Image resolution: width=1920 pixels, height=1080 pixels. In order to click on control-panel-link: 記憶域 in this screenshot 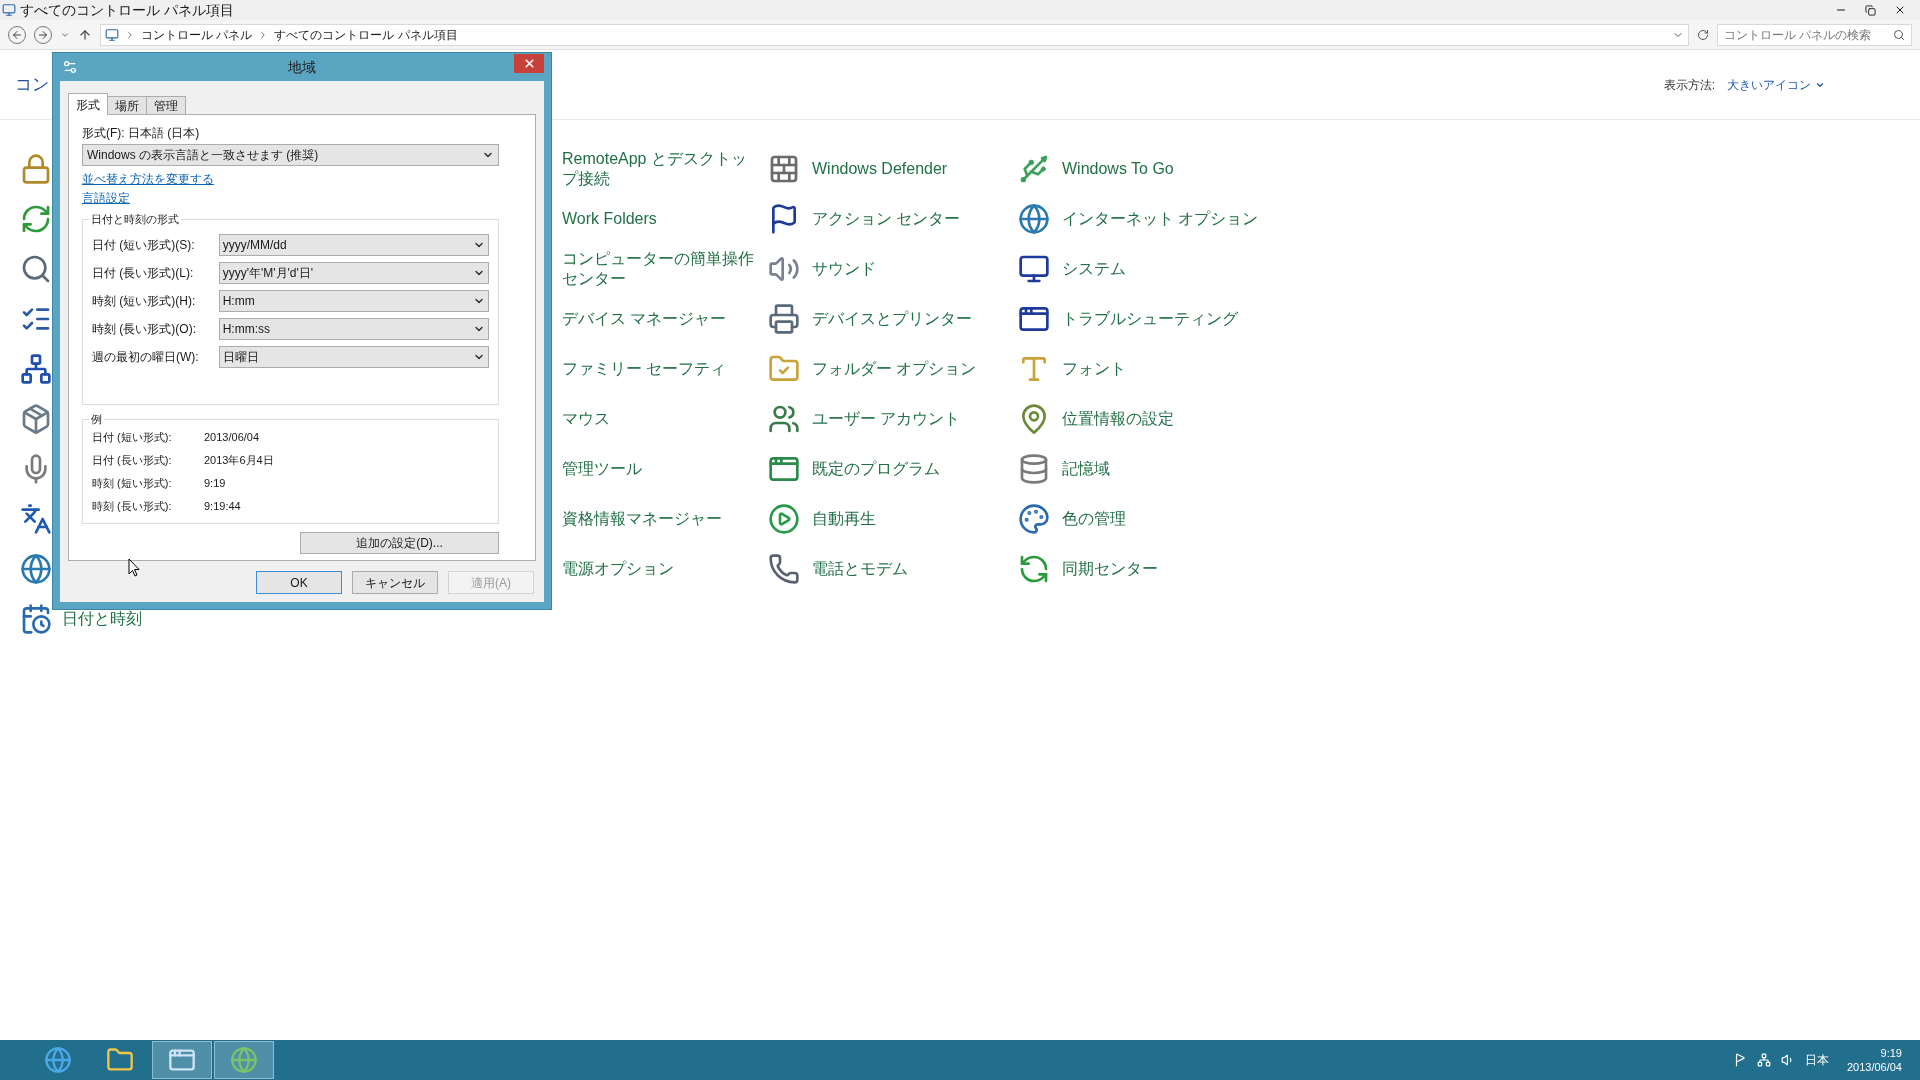, I will do `click(1143, 469)`.